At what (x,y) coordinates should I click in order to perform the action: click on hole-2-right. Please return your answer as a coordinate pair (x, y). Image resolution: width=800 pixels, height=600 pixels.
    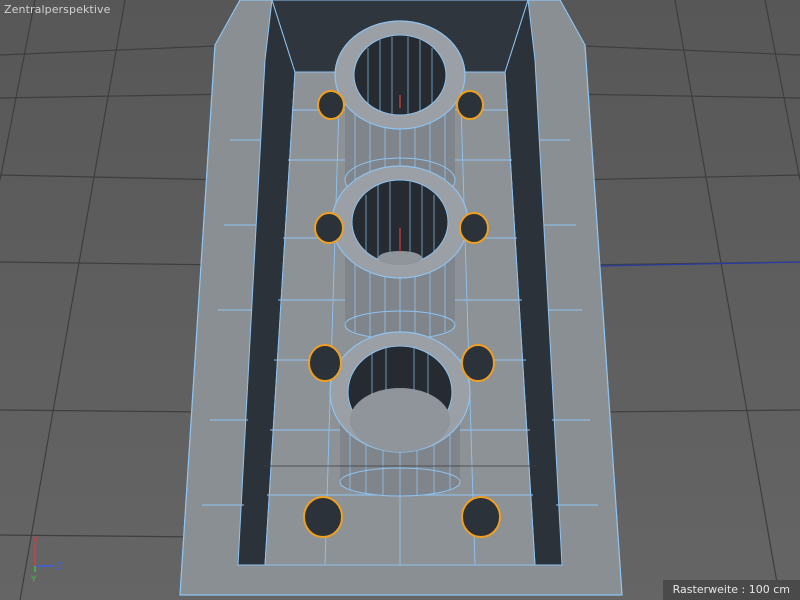
    Looking at the image, I should click on (474, 228).